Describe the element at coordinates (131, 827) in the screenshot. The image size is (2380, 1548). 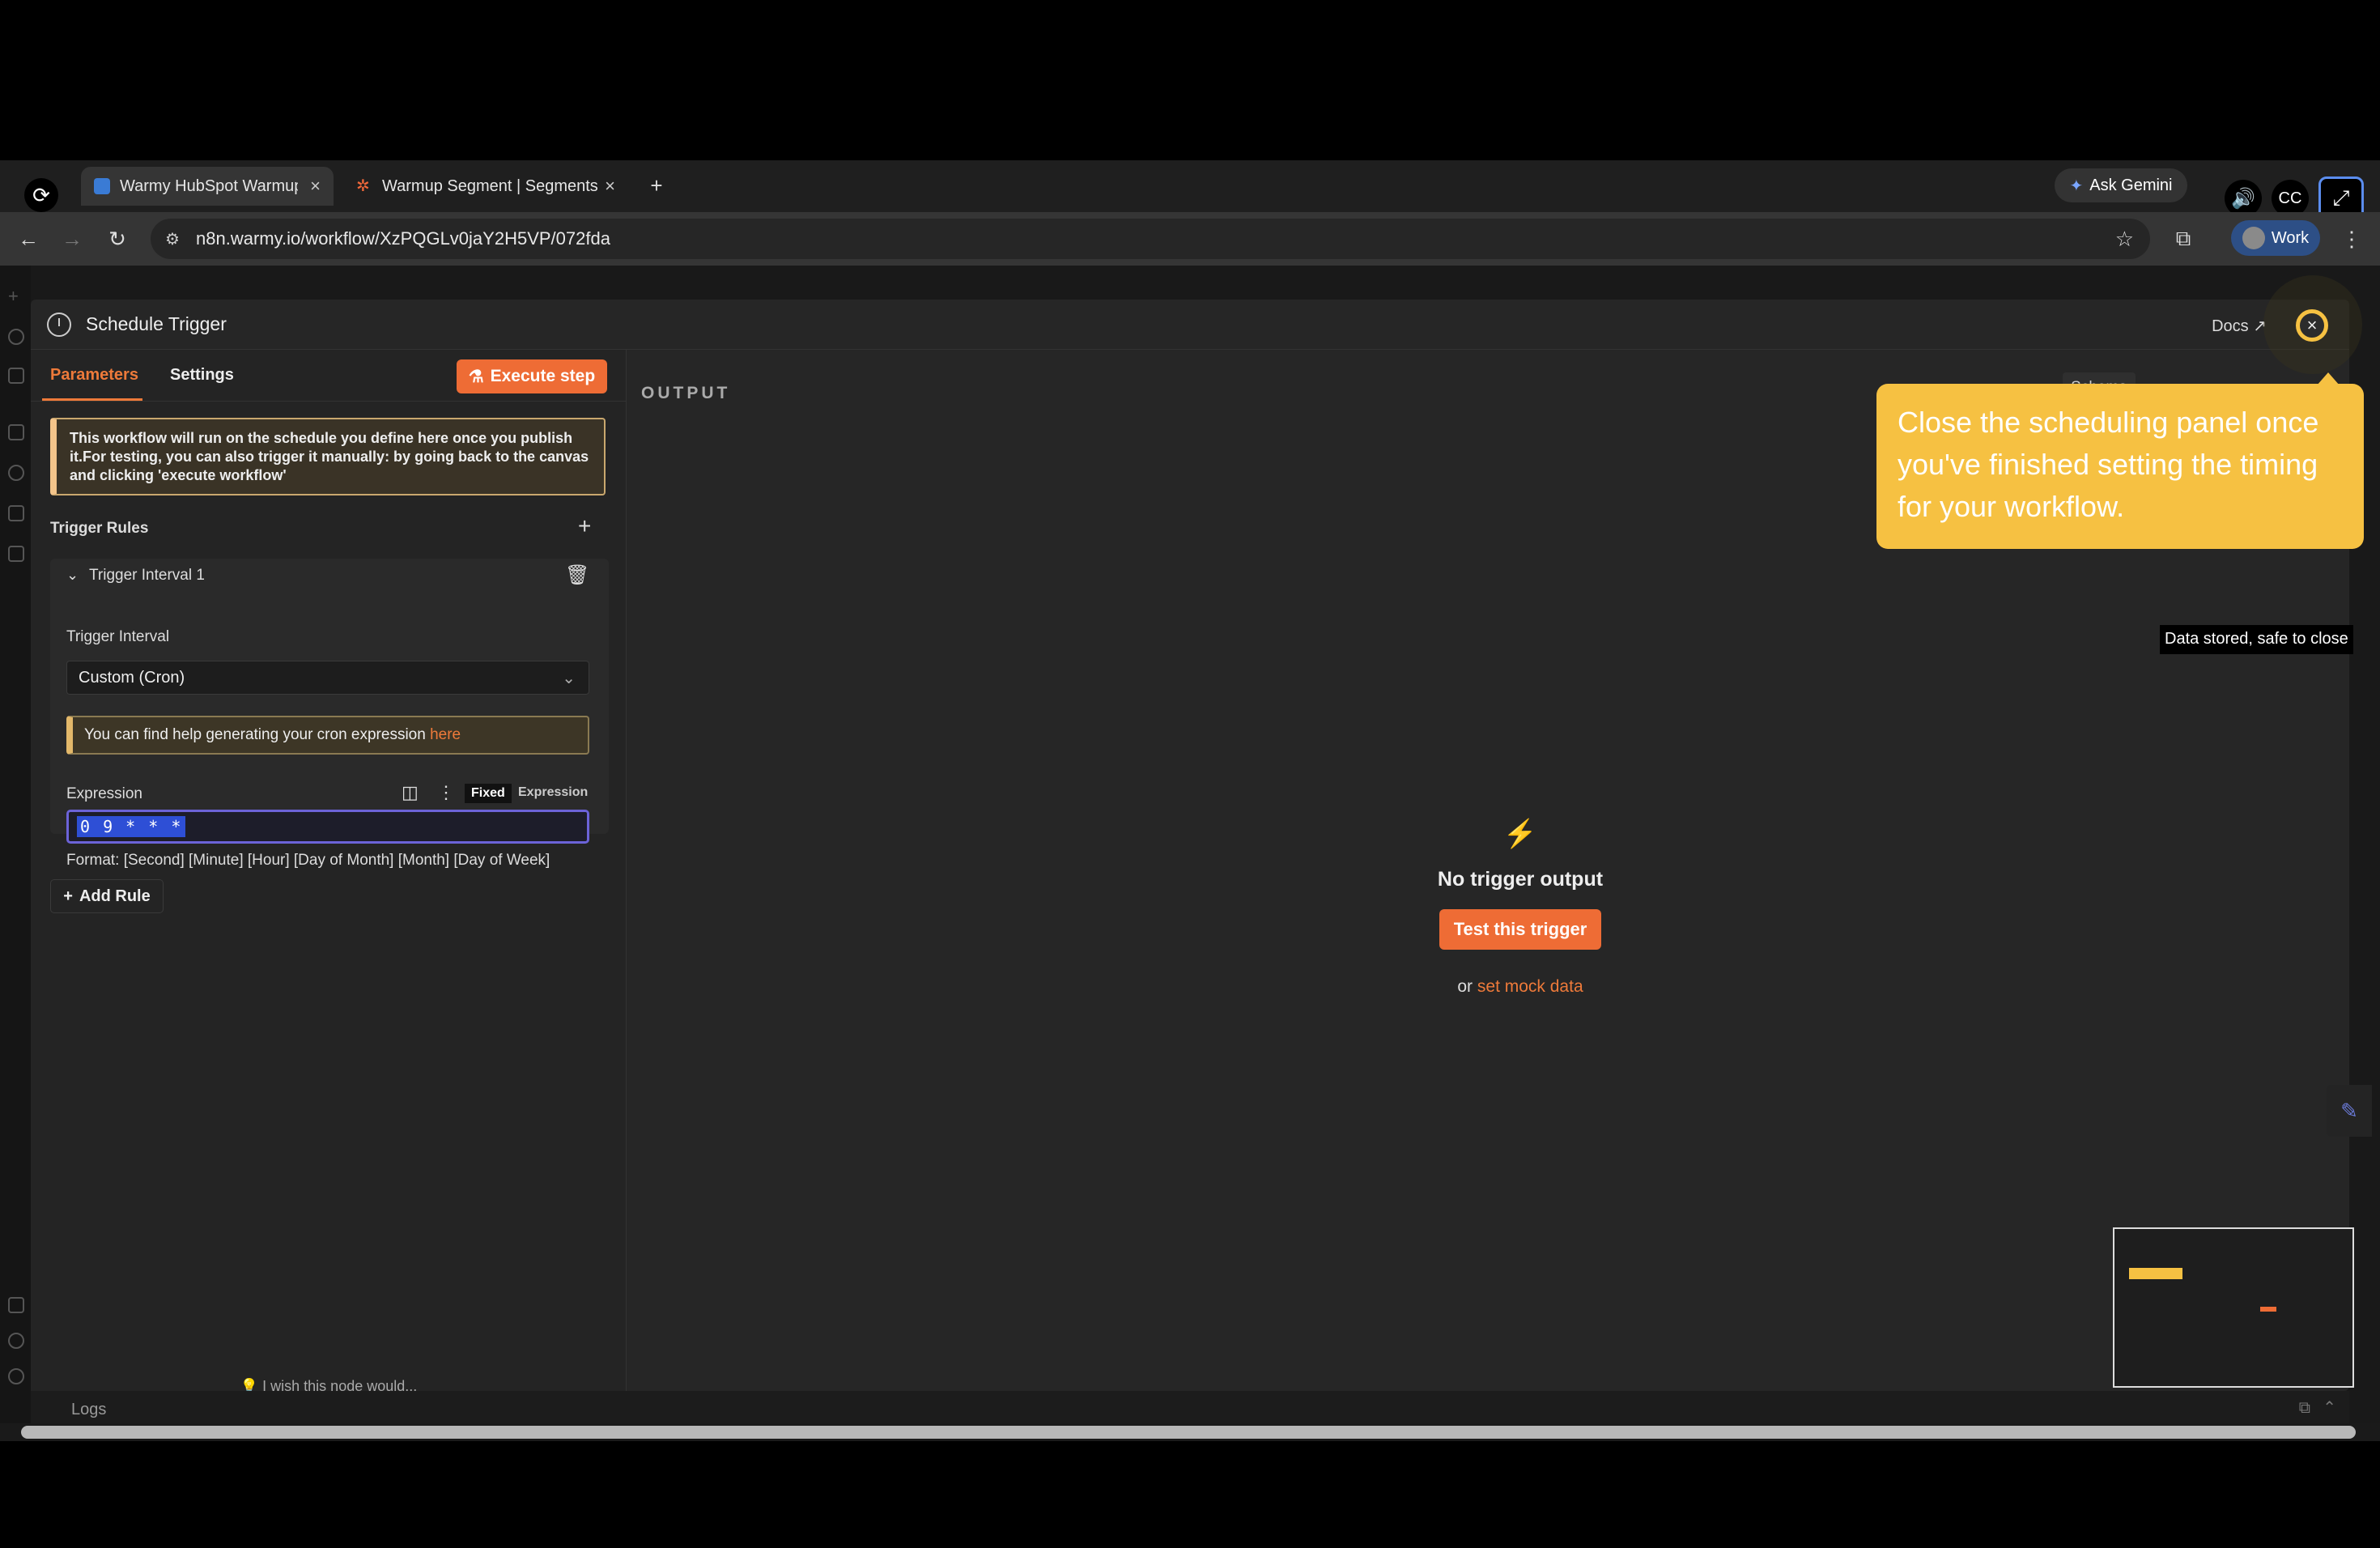
I see `selected-expression-text: 0 9 * * *` at that location.